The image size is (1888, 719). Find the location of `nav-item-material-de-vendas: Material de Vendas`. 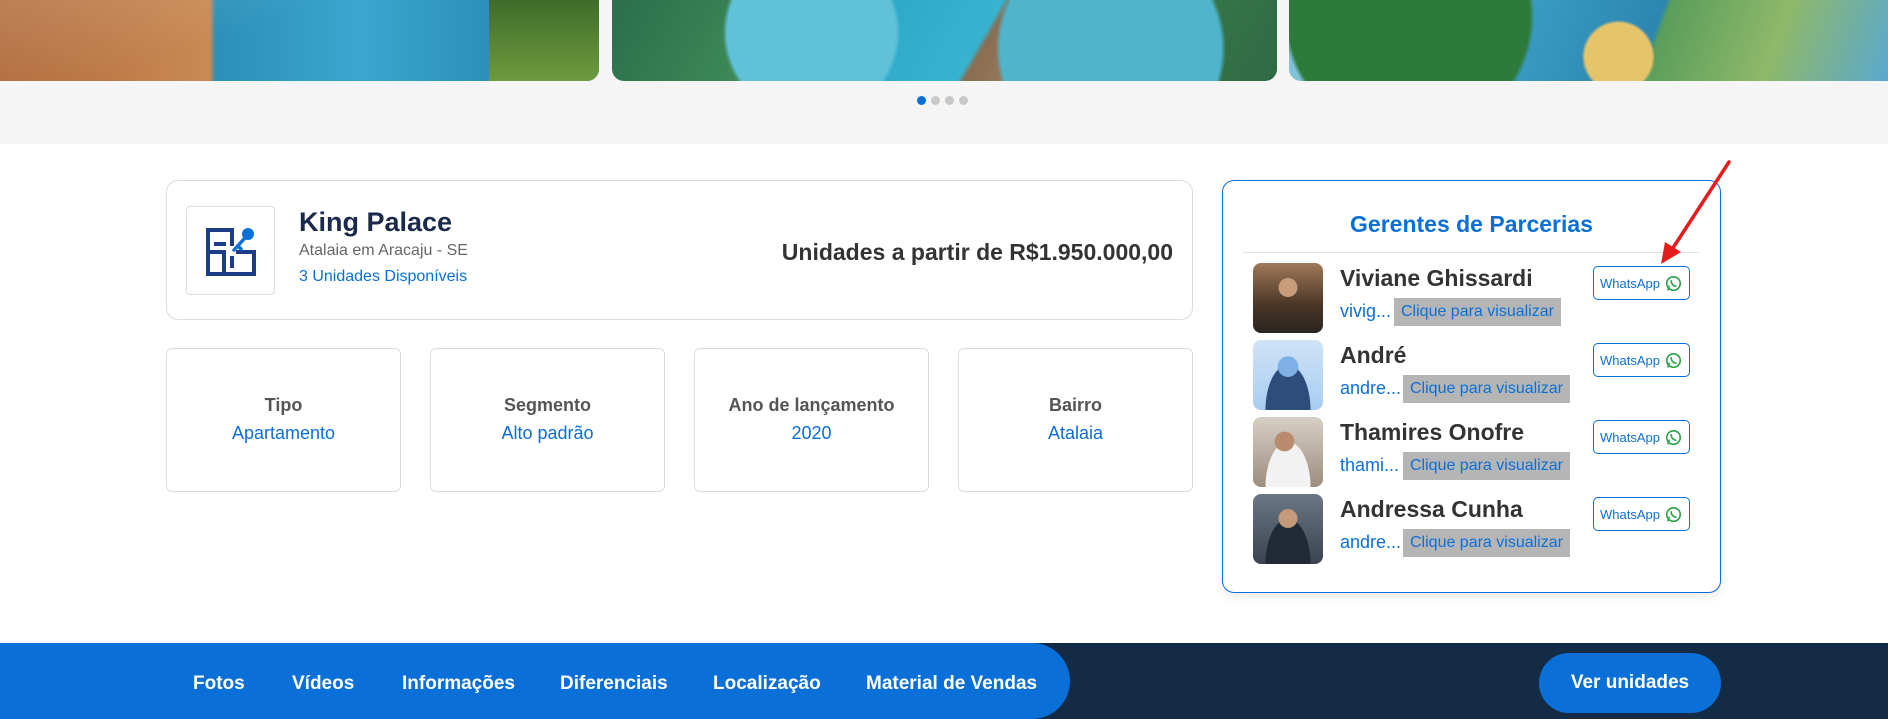

nav-item-material-de-vendas: Material de Vendas is located at coordinates (951, 681).